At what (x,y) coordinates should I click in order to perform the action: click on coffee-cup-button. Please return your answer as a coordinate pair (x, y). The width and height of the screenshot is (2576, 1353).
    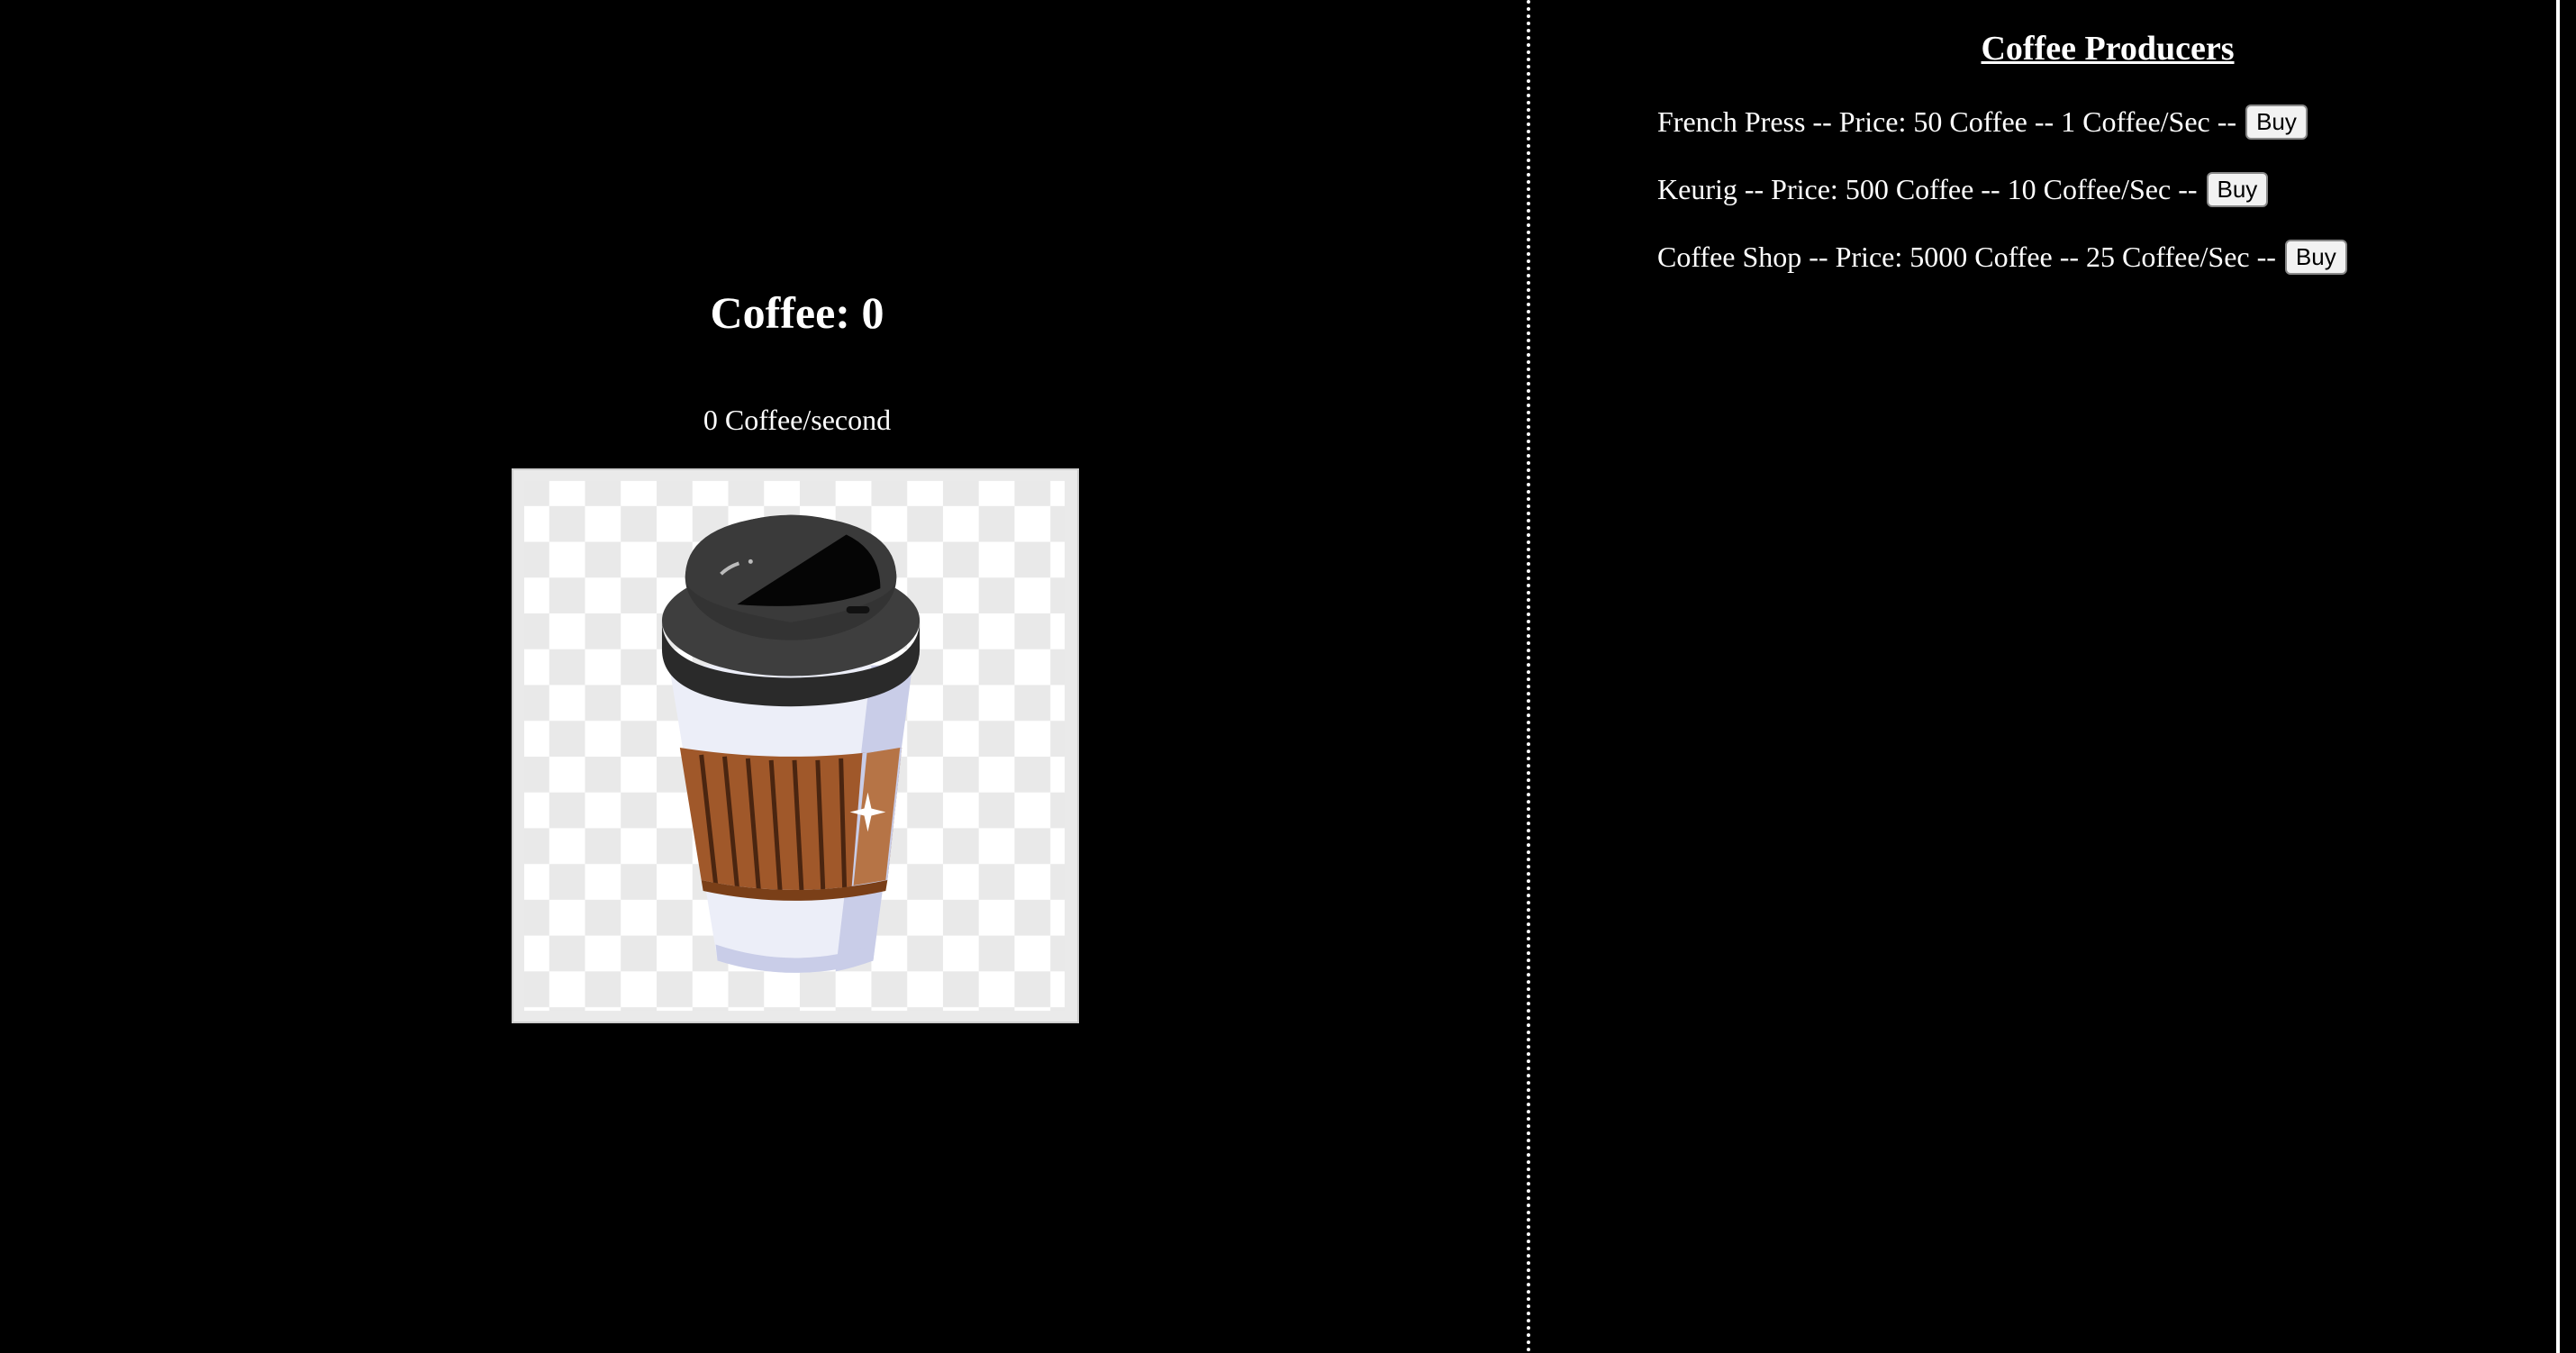
    Looking at the image, I should click on (796, 745).